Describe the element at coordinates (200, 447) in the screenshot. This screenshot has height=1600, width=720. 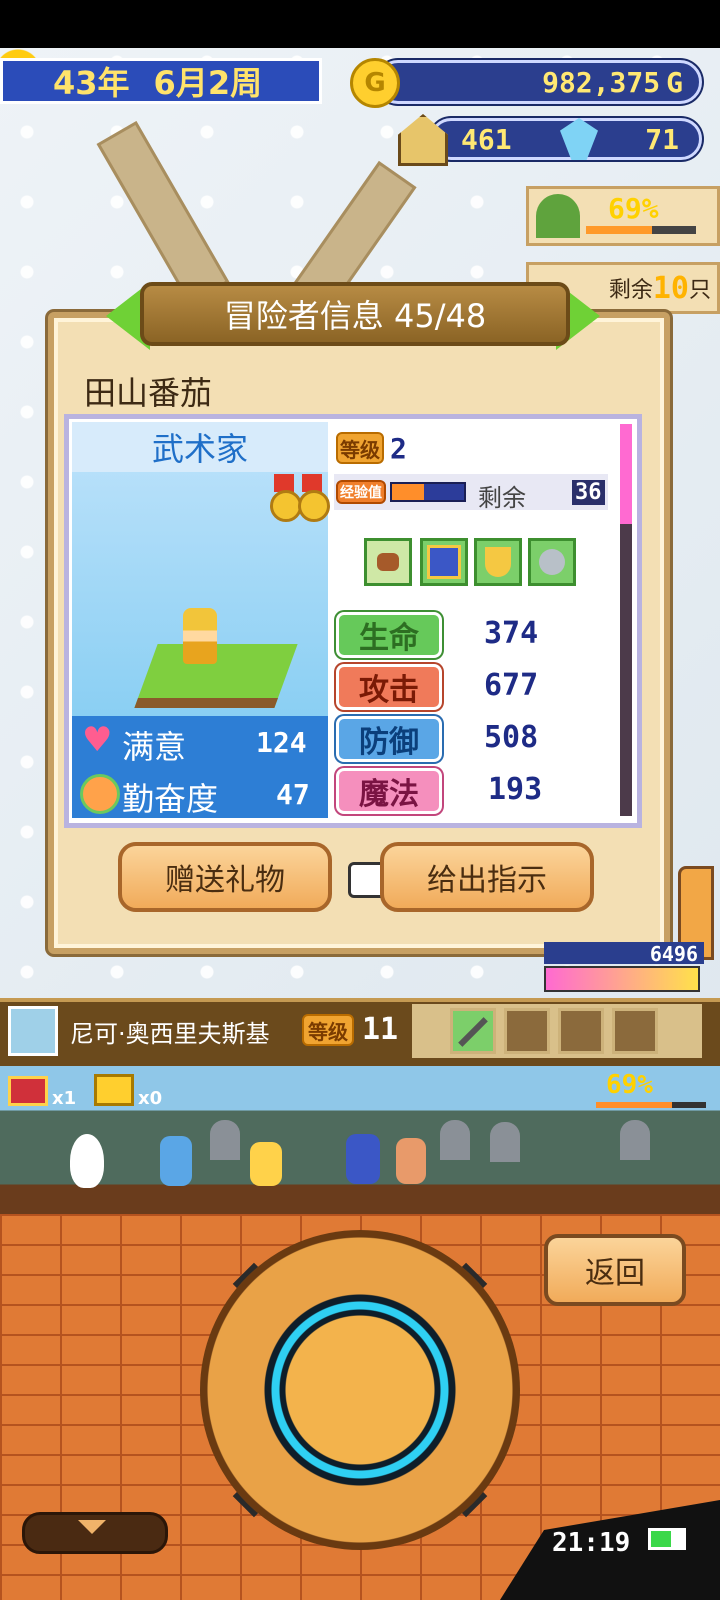
I see `job-title: 武术家` at that location.